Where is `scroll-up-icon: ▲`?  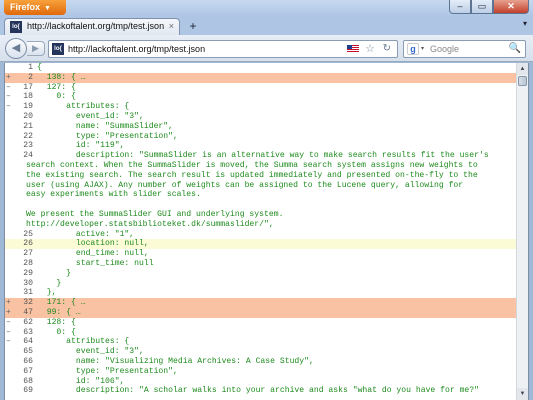 scroll-up-icon: ▲ is located at coordinates (522, 69).